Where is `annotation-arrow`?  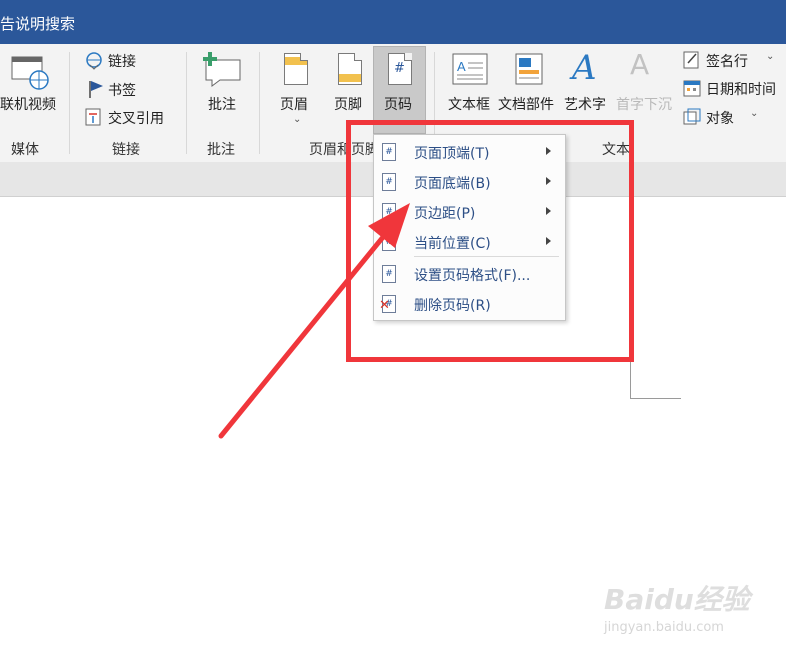 annotation-arrow is located at coordinates (314, 321).